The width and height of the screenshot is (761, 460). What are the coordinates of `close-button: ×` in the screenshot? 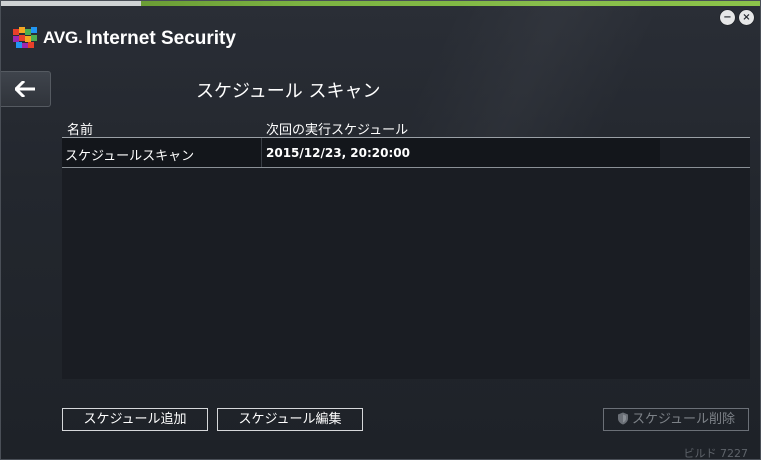 It's located at (746, 17).